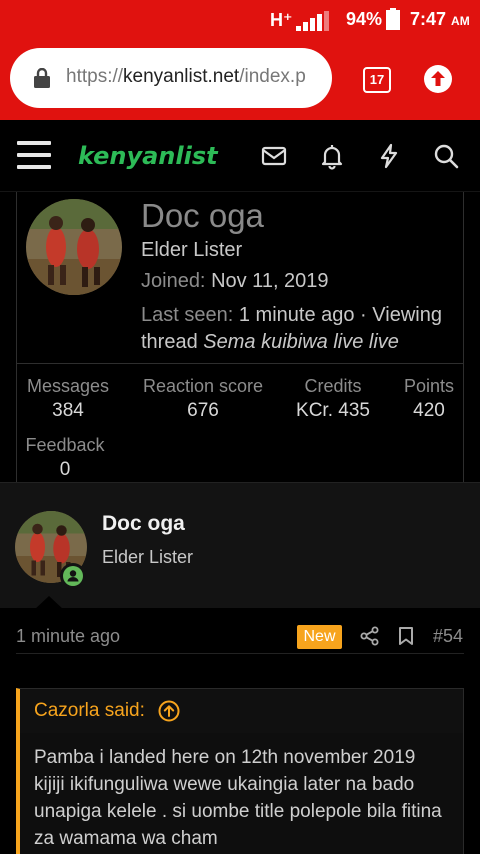 This screenshot has height=854, width=480. Describe the element at coordinates (333, 386) in the screenshot. I see `stat-label: Credits` at that location.